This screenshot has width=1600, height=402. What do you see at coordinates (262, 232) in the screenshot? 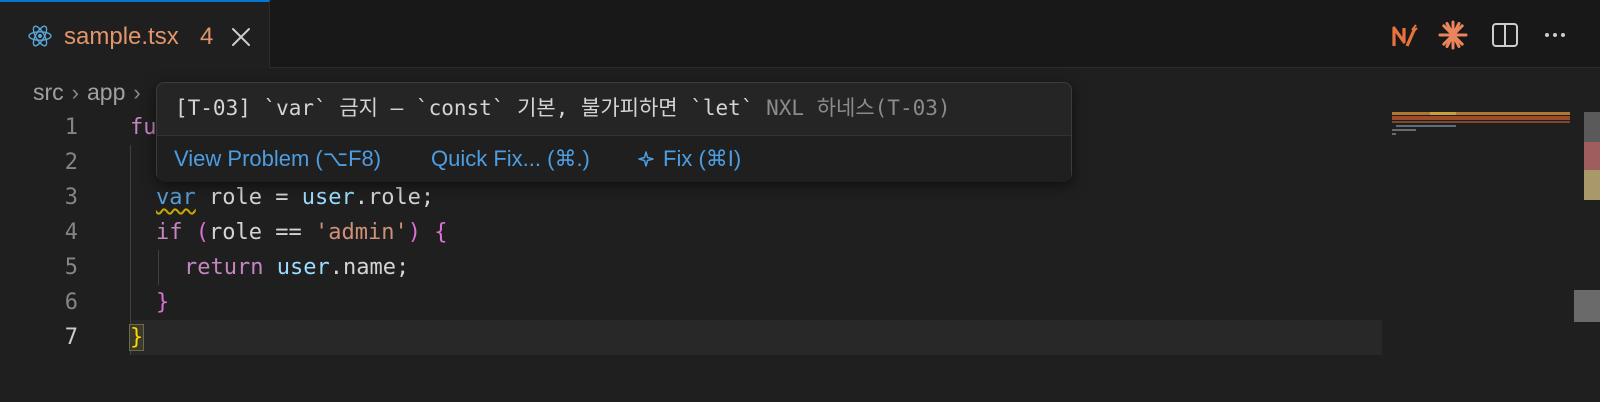
I see `code-token: role ==` at bounding box center [262, 232].